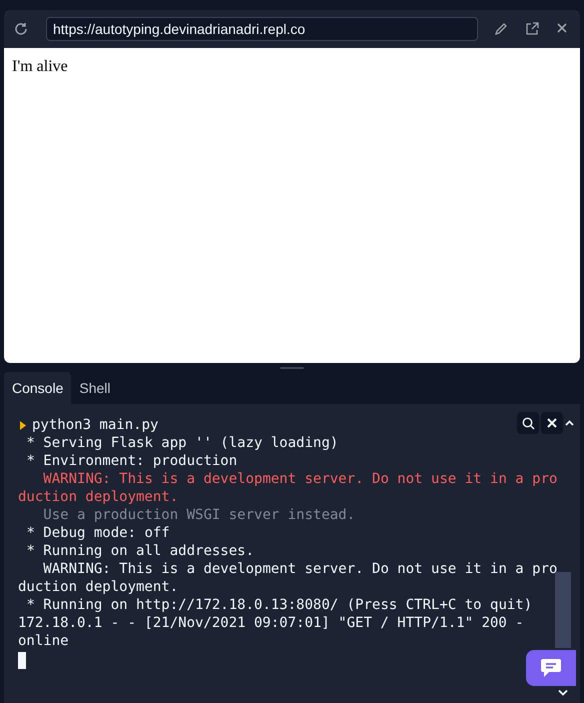 The width and height of the screenshot is (584, 703). Describe the element at coordinates (569, 423) in the screenshot. I see `chevron-up-icon` at that location.